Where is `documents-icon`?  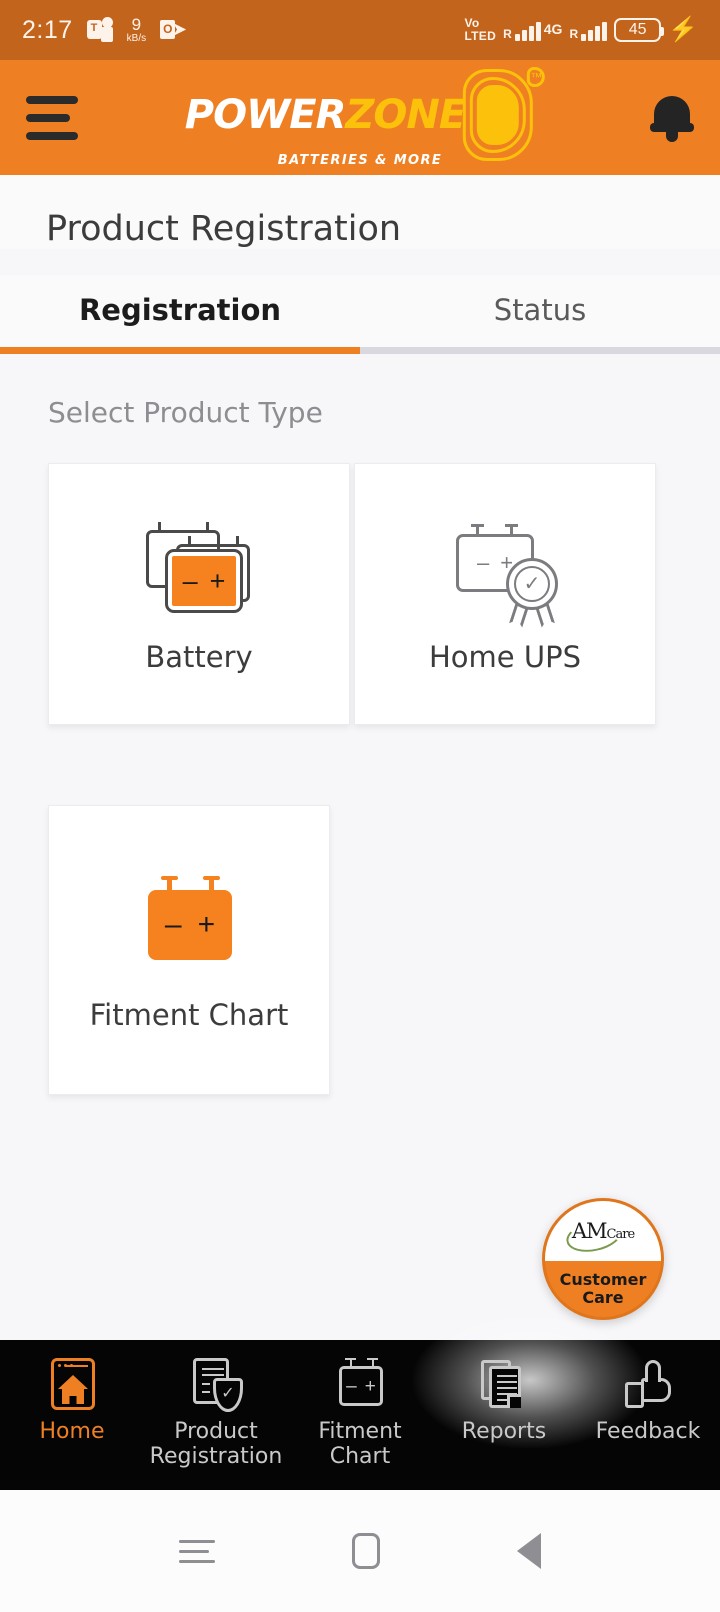 documents-icon is located at coordinates (504, 1386).